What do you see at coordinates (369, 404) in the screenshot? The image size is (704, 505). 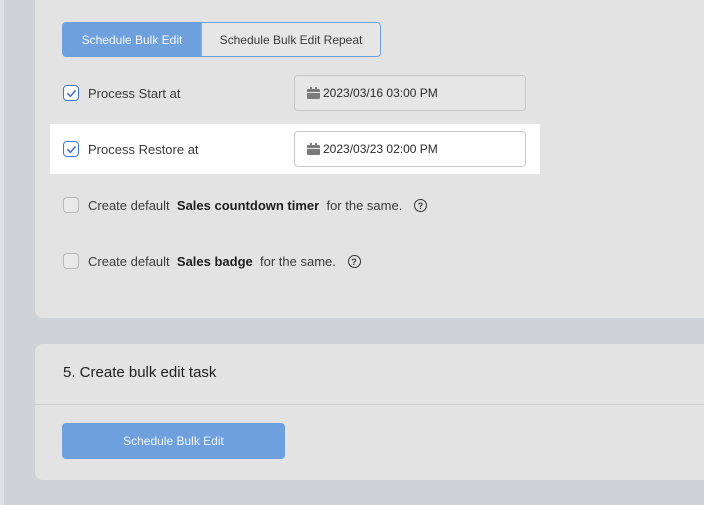 I see `section-divider` at bounding box center [369, 404].